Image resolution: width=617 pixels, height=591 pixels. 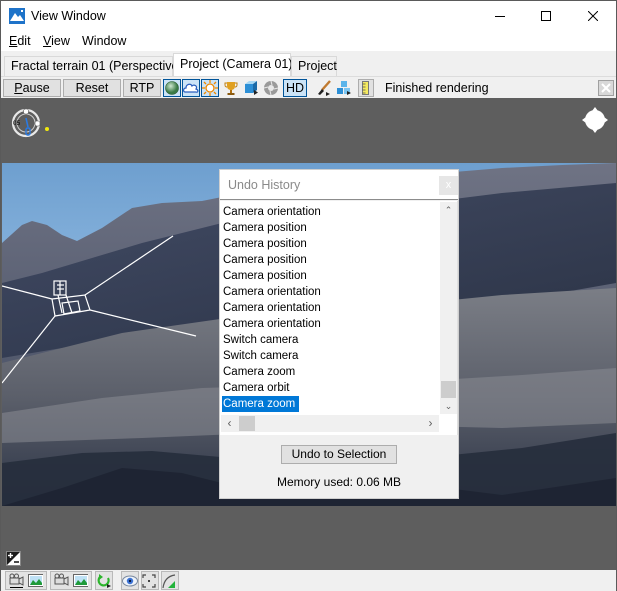 I want to click on view-visibility-button, so click(x=130, y=580).